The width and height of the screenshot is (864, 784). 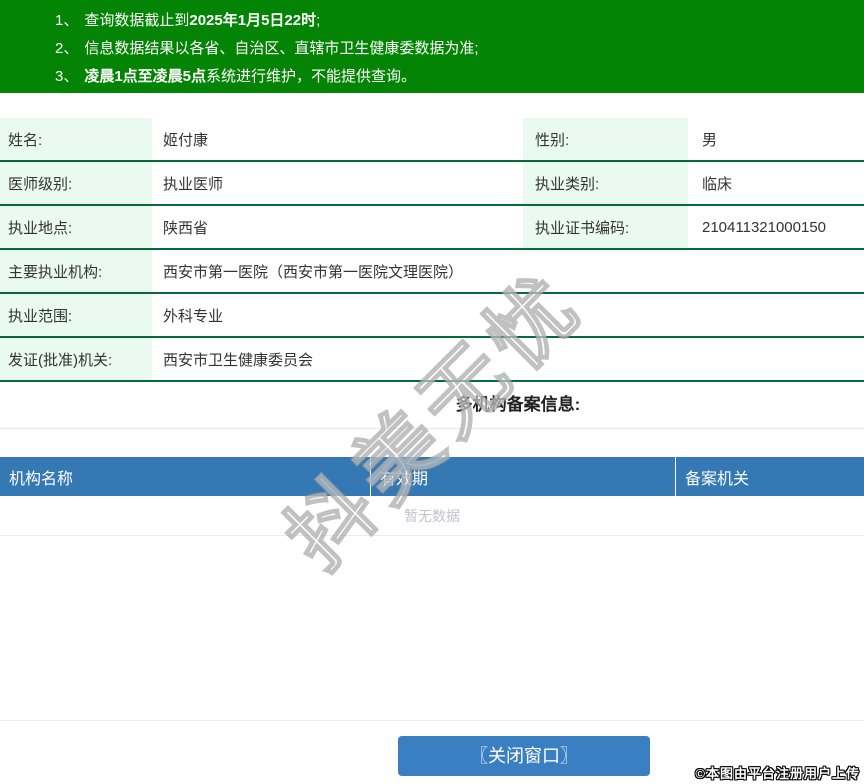 What do you see at coordinates (769, 476) in the screenshot?
I see `column-header-record-authority: 备案机关` at bounding box center [769, 476].